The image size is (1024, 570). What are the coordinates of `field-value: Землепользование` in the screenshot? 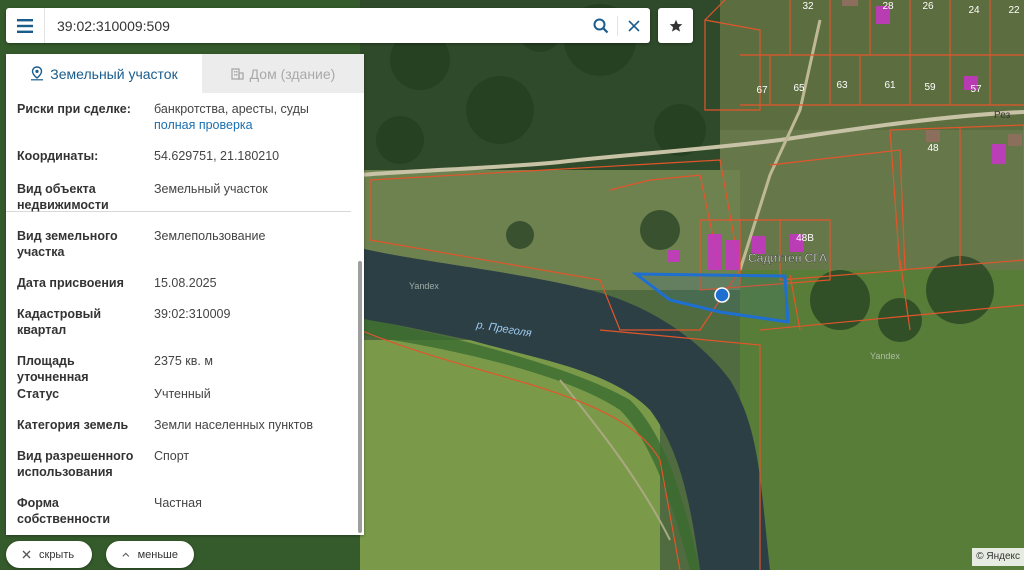 It's located at (210, 236).